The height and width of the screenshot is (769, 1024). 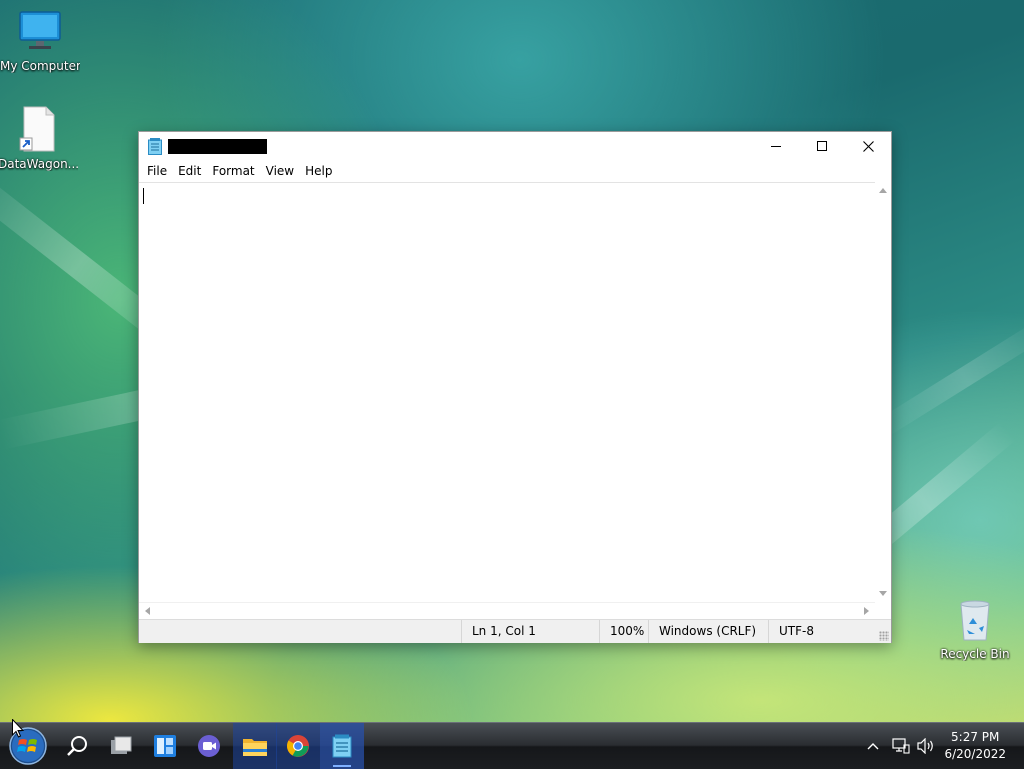 What do you see at coordinates (883, 610) in the screenshot?
I see `scrollbar-corner` at bounding box center [883, 610].